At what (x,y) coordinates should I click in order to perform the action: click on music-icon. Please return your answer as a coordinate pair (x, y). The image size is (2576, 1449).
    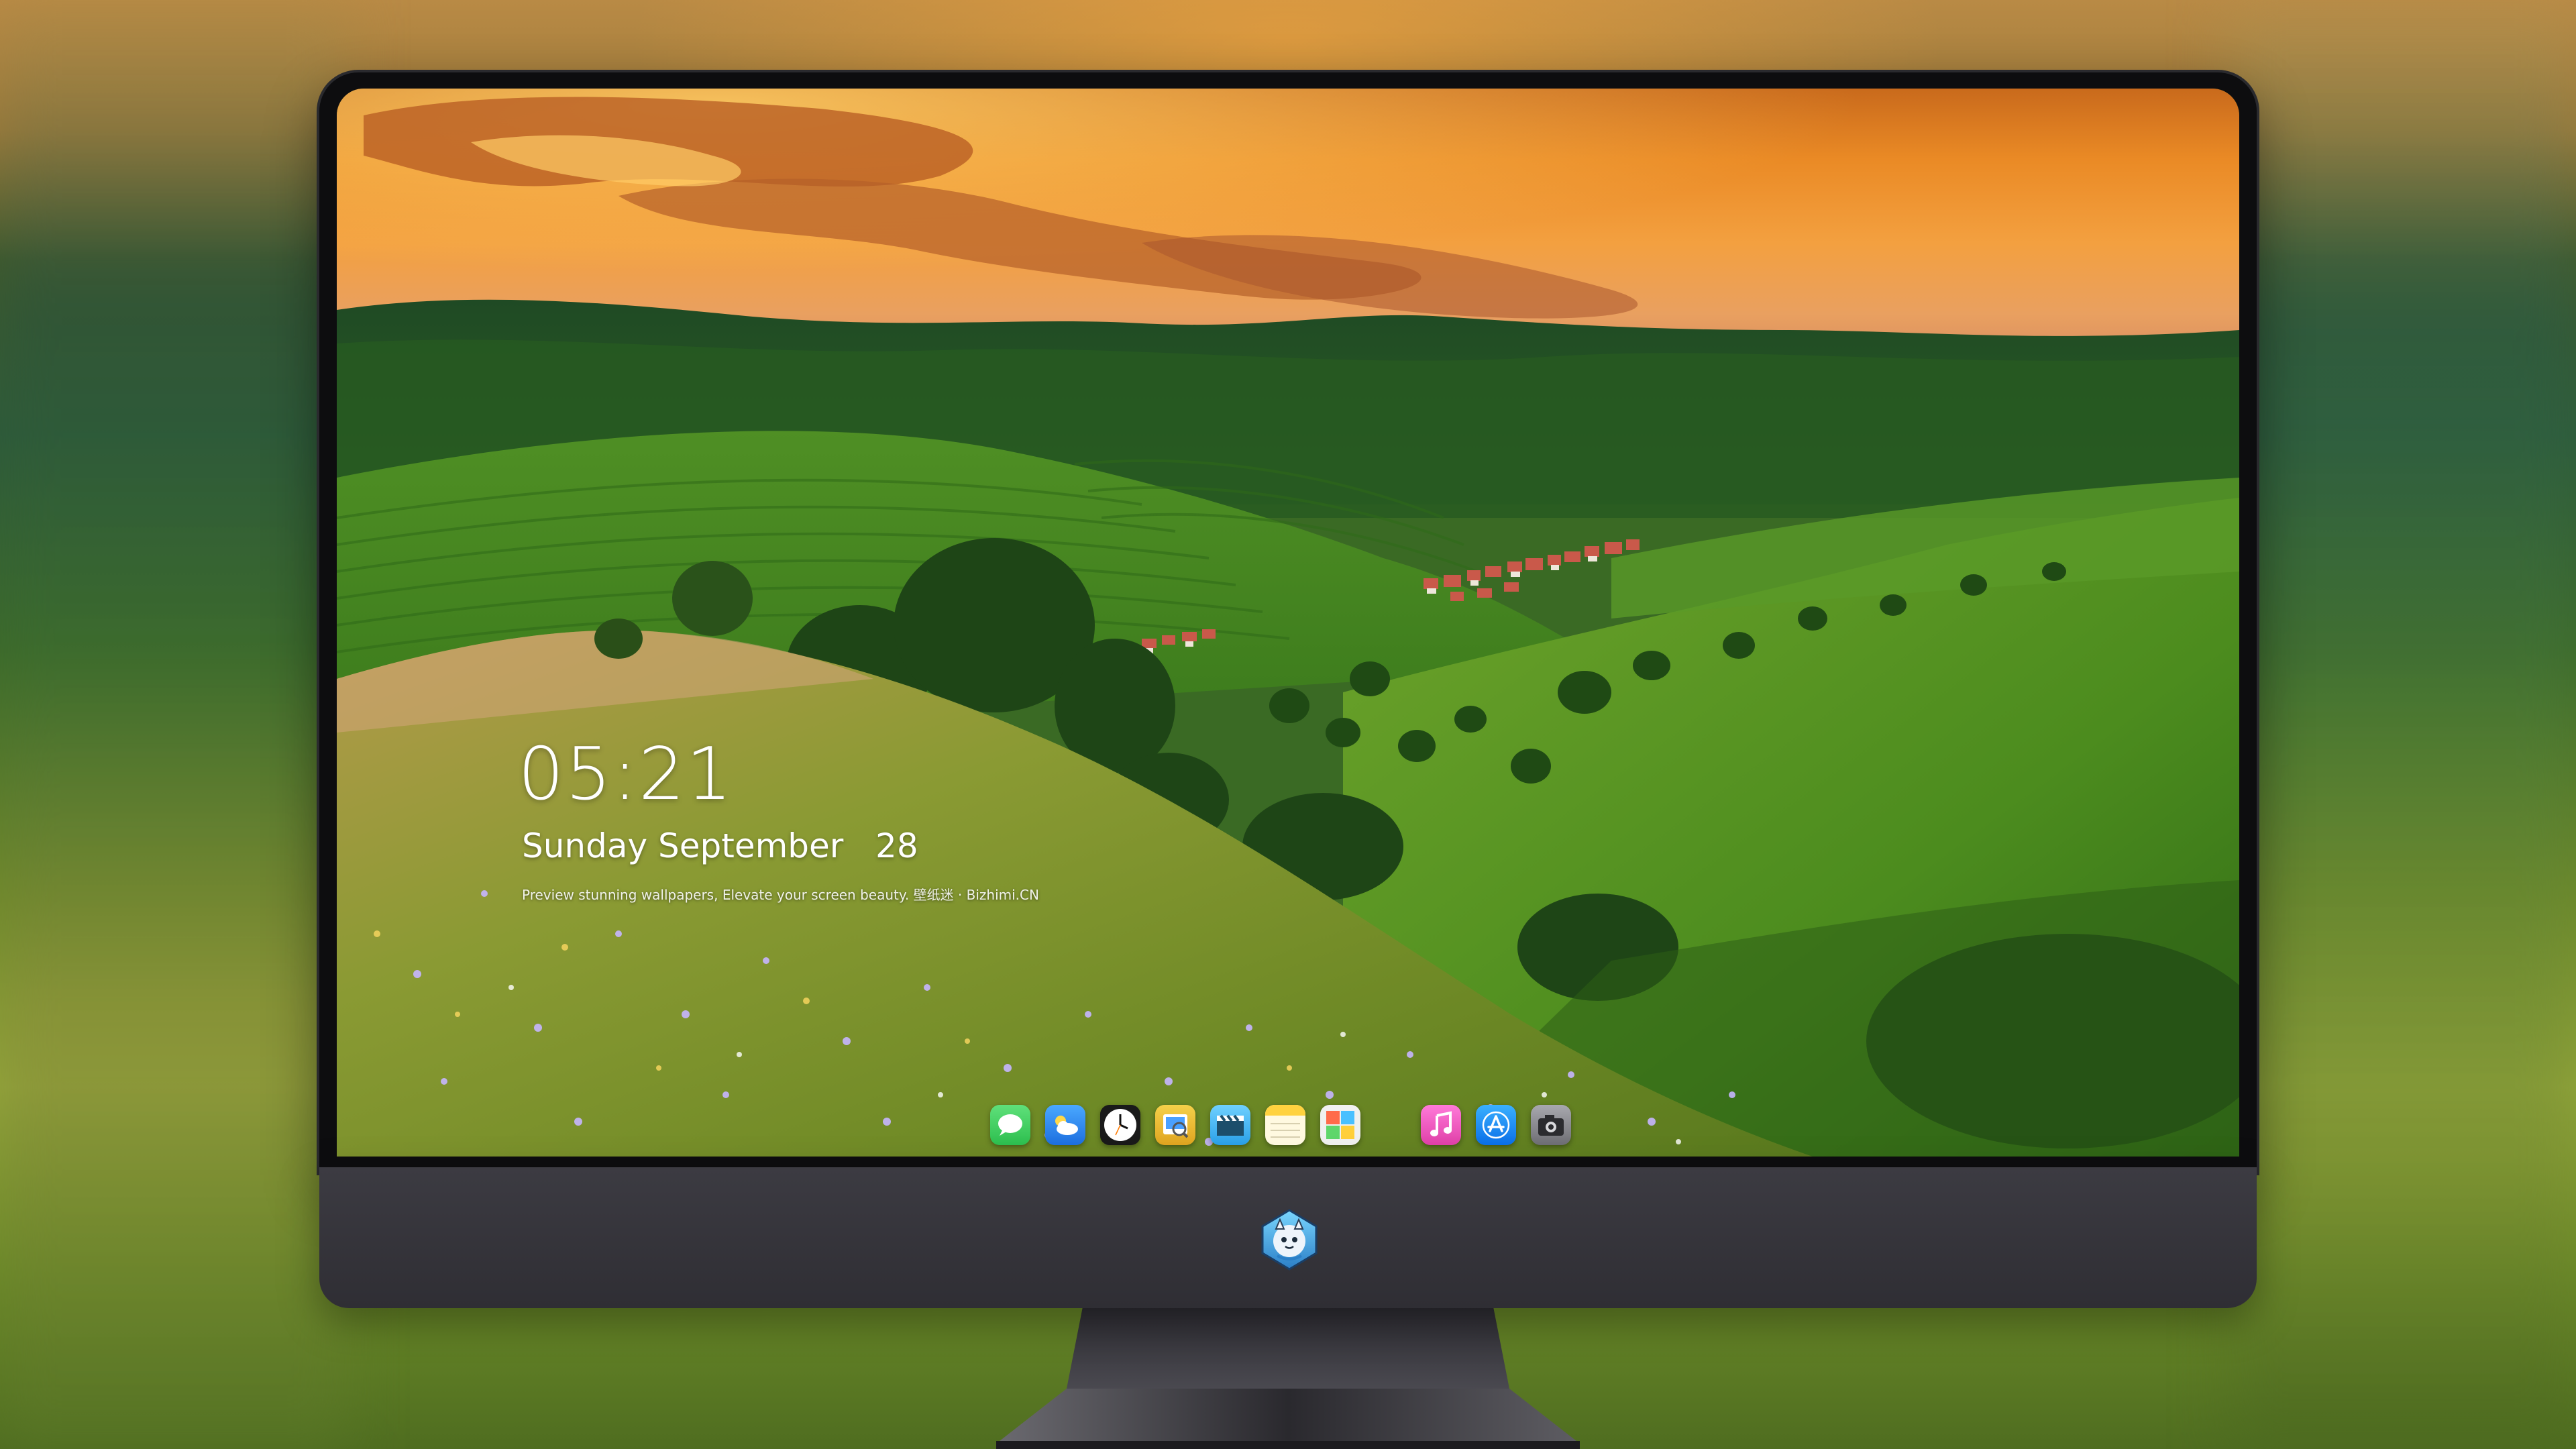
    Looking at the image, I should click on (1441, 1125).